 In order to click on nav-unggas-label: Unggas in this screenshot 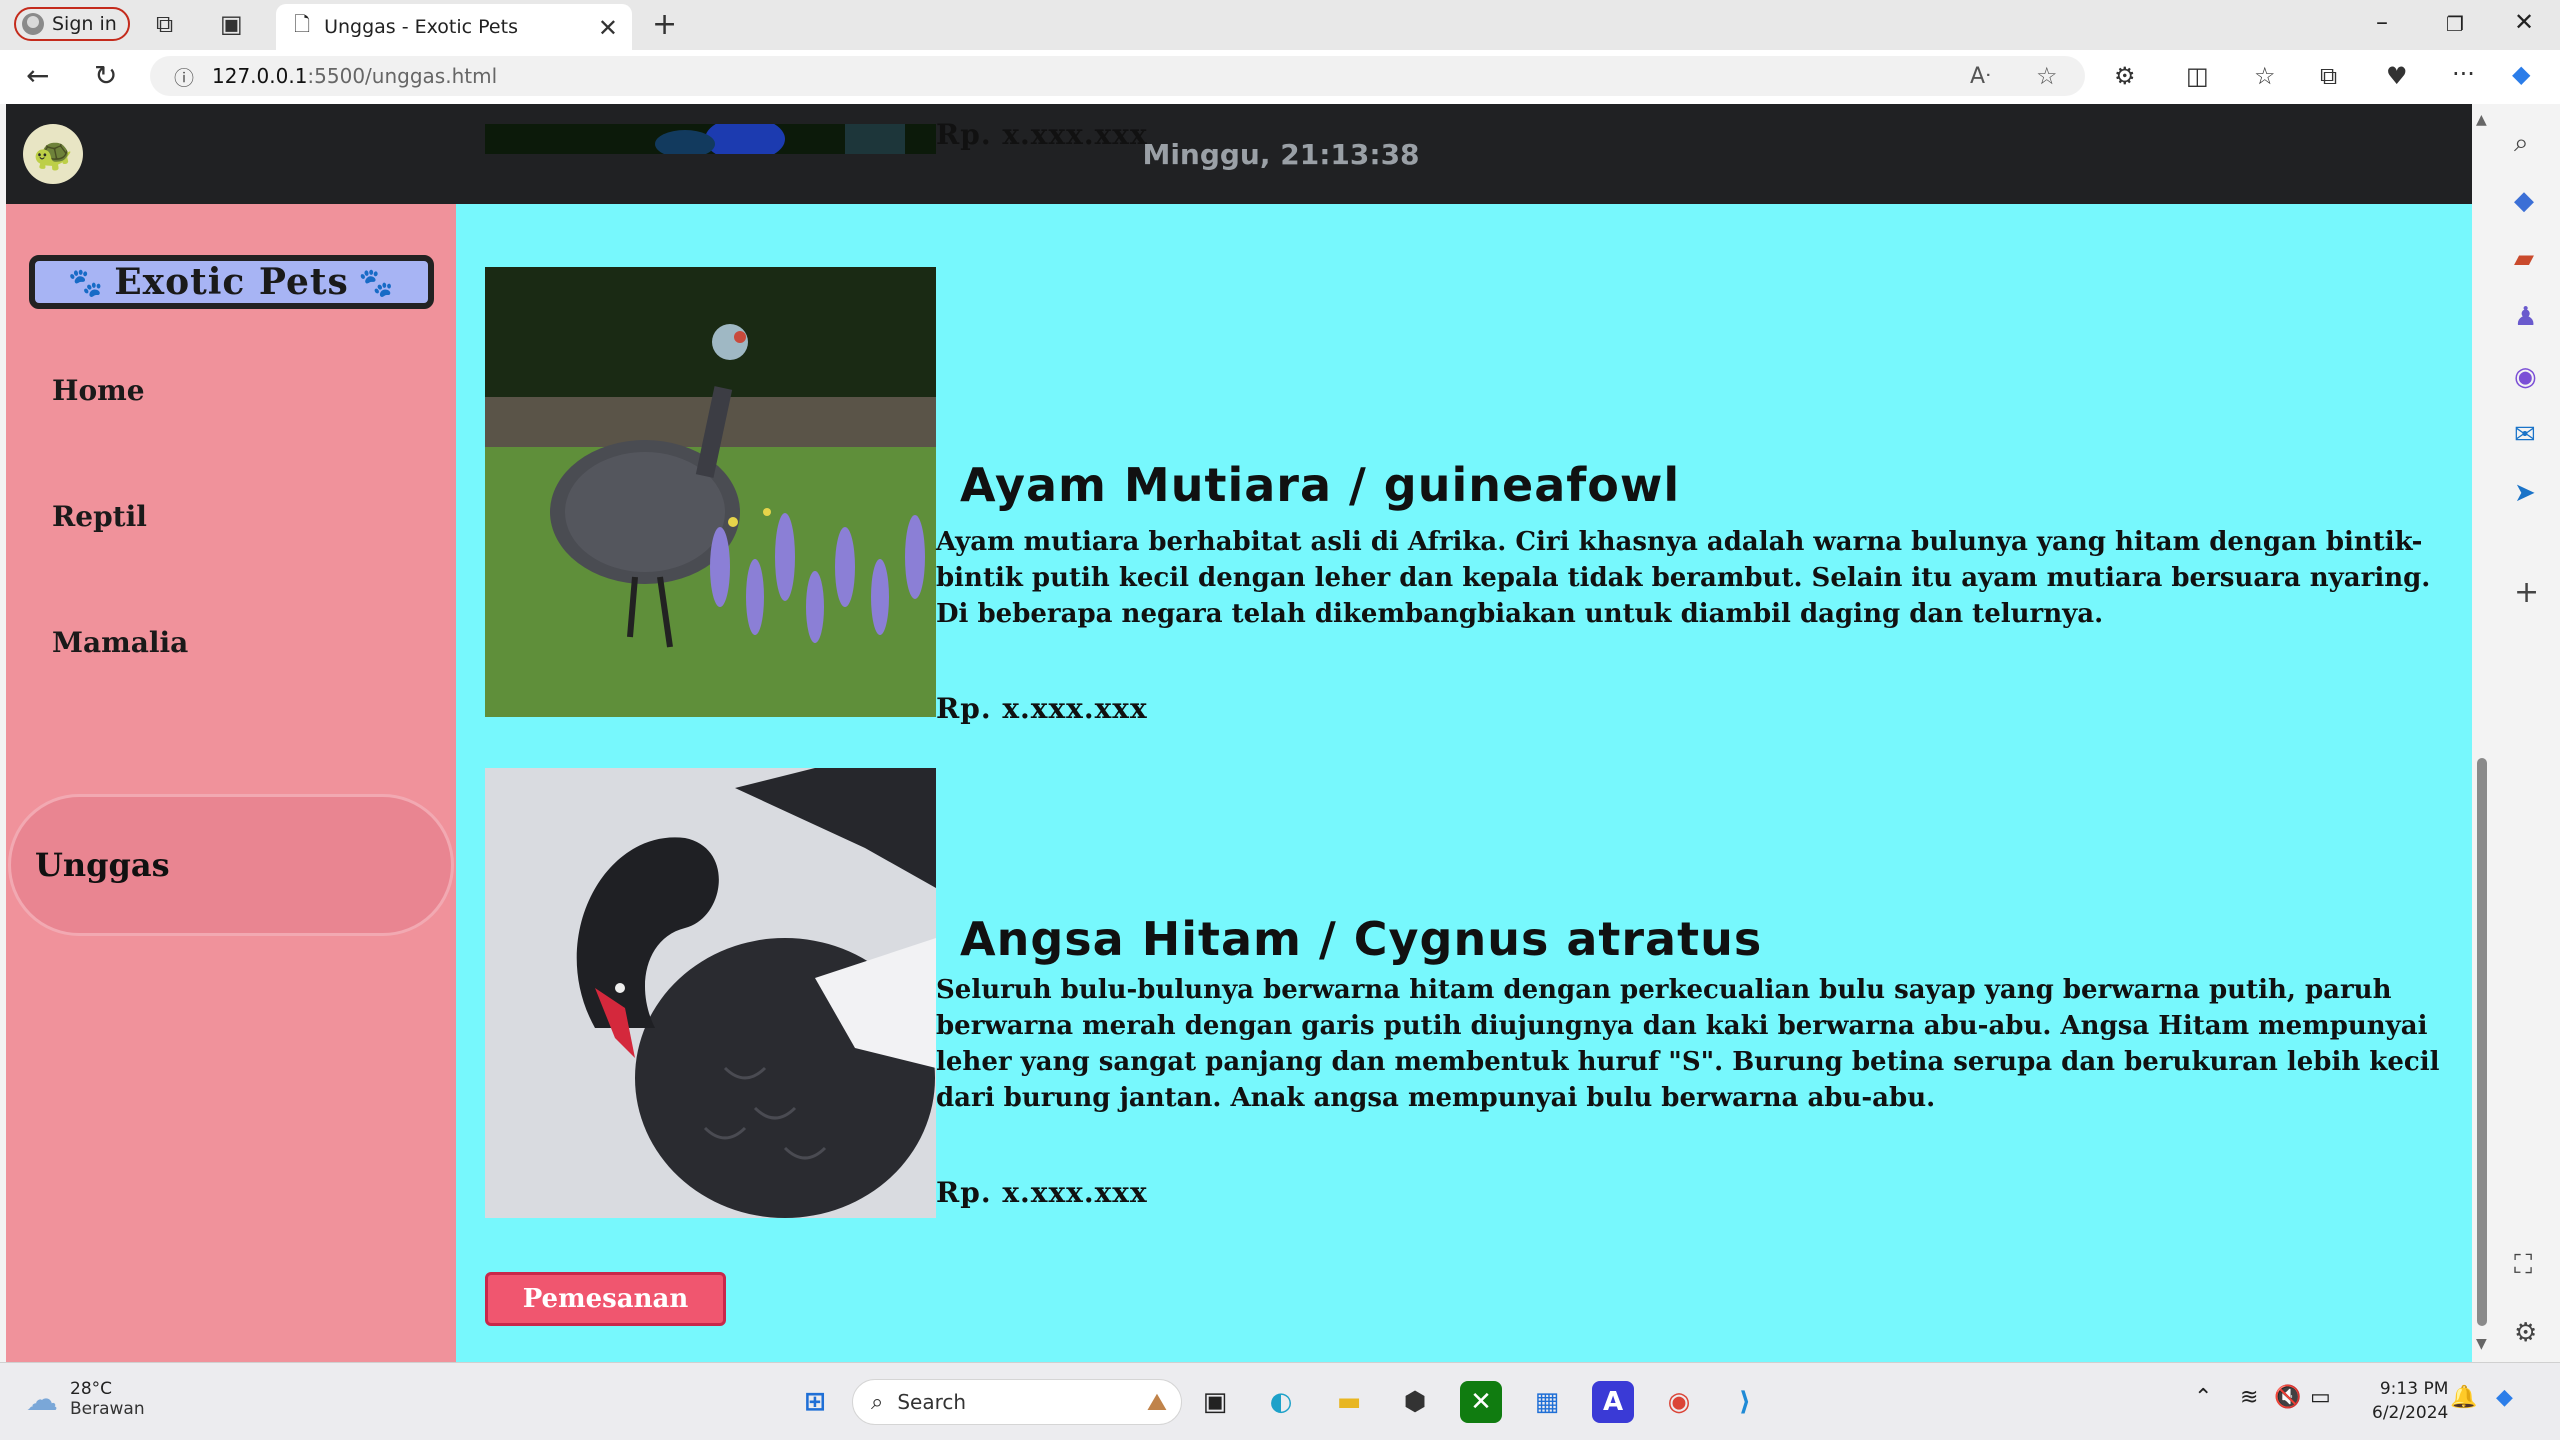, I will do `click(102, 865)`.